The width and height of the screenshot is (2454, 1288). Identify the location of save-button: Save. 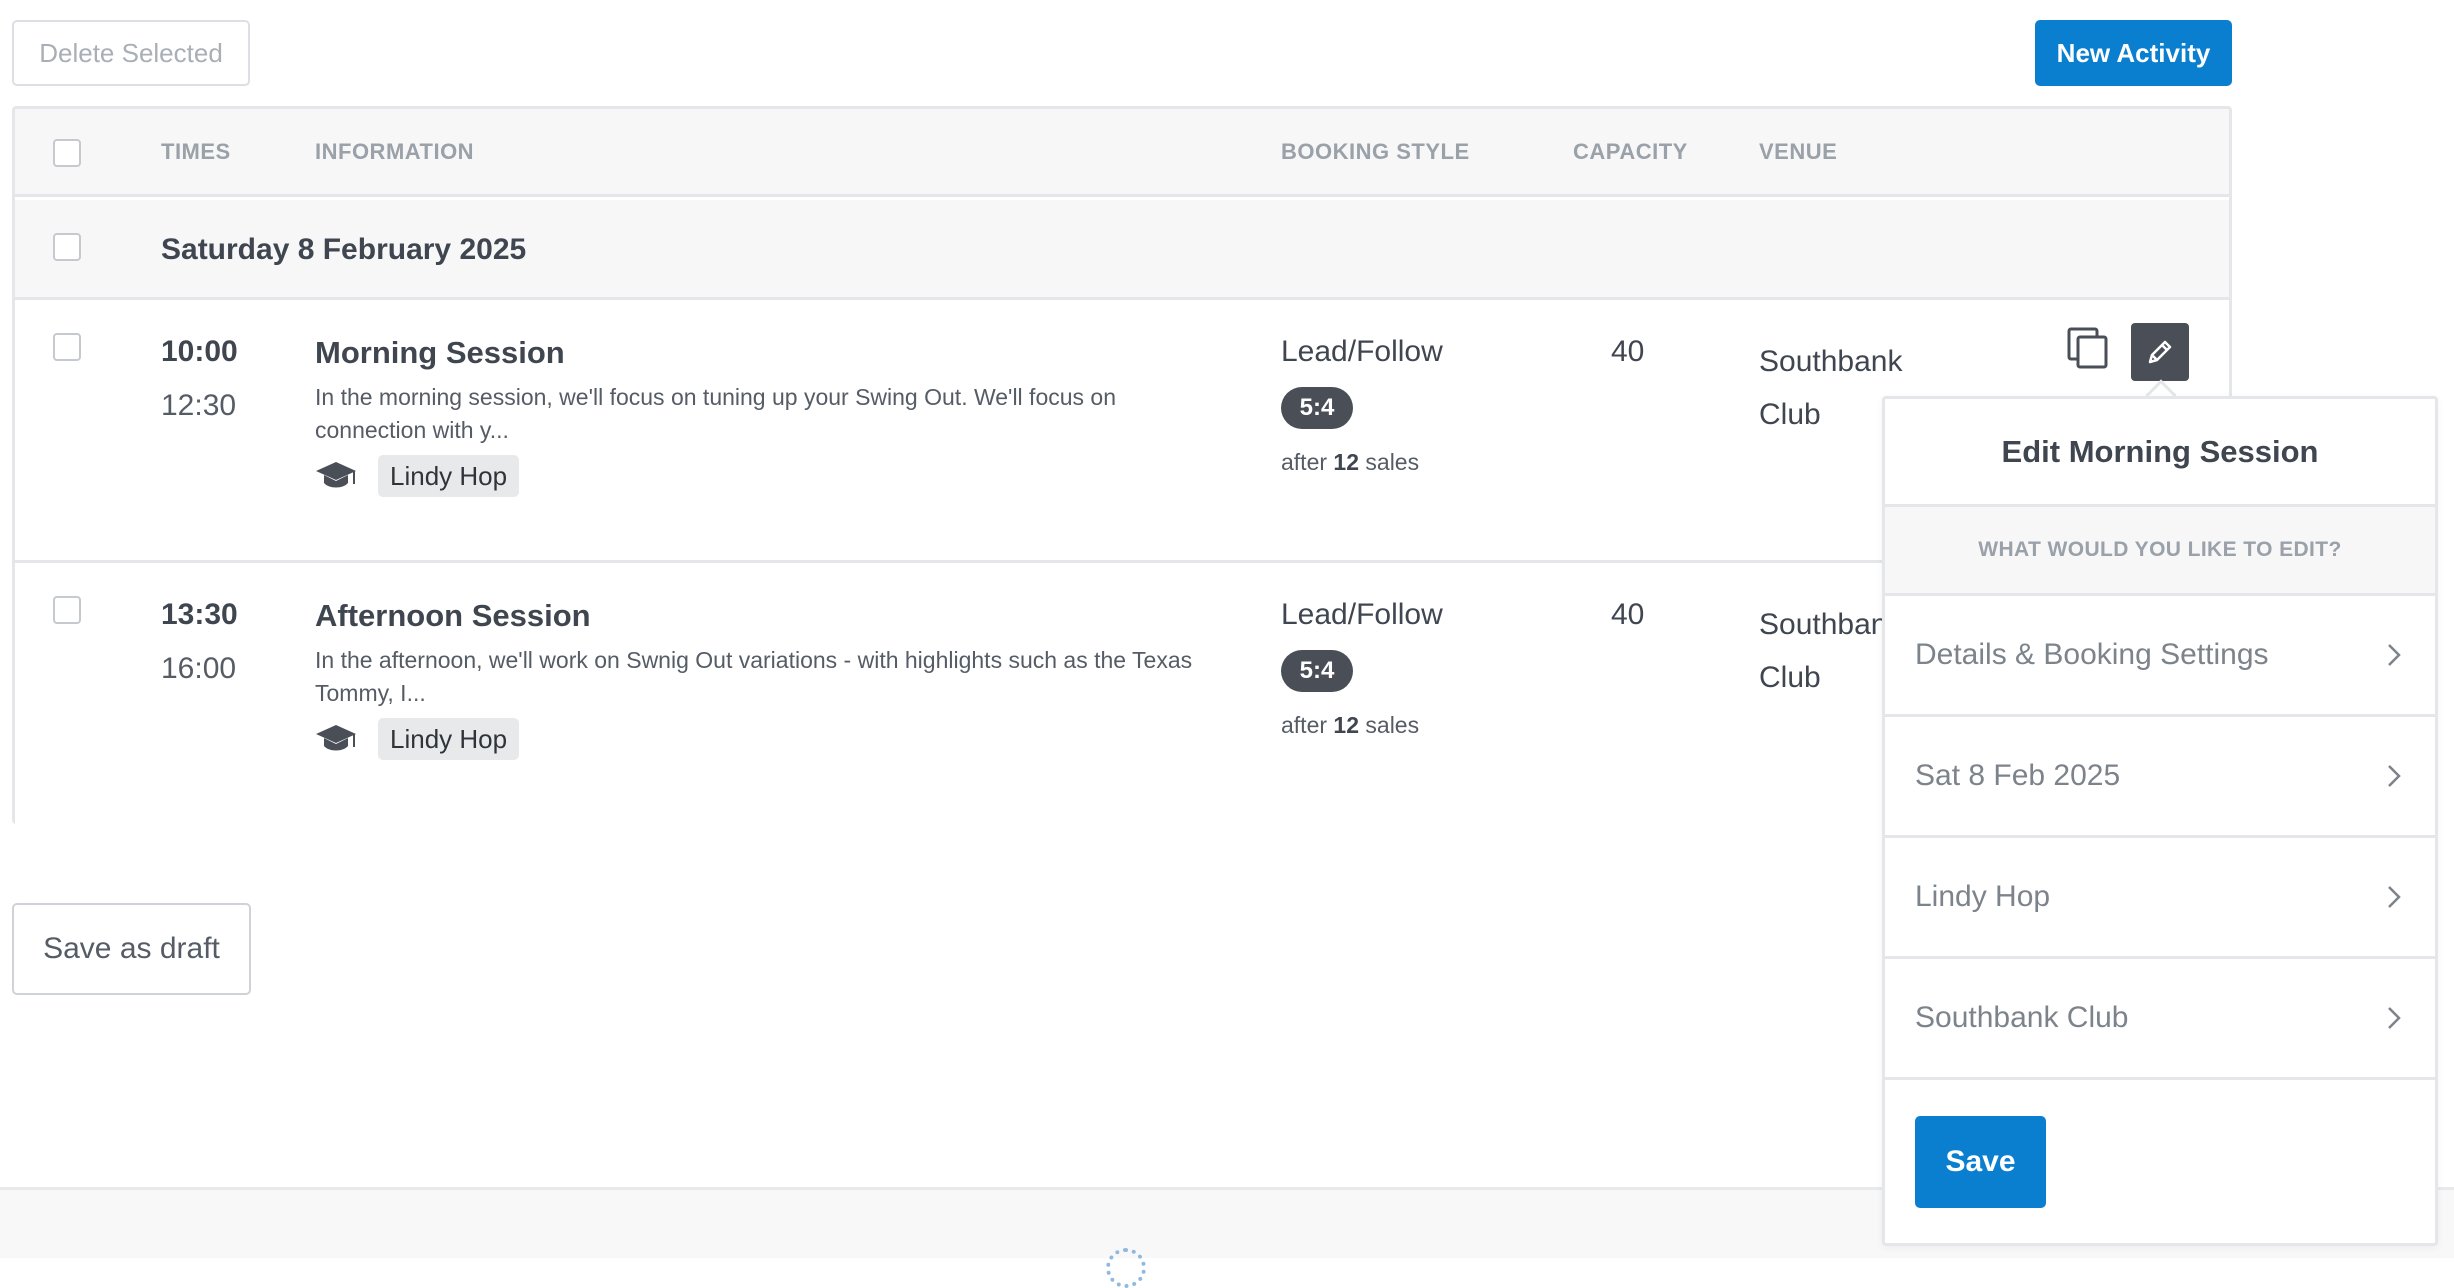
(1980, 1162).